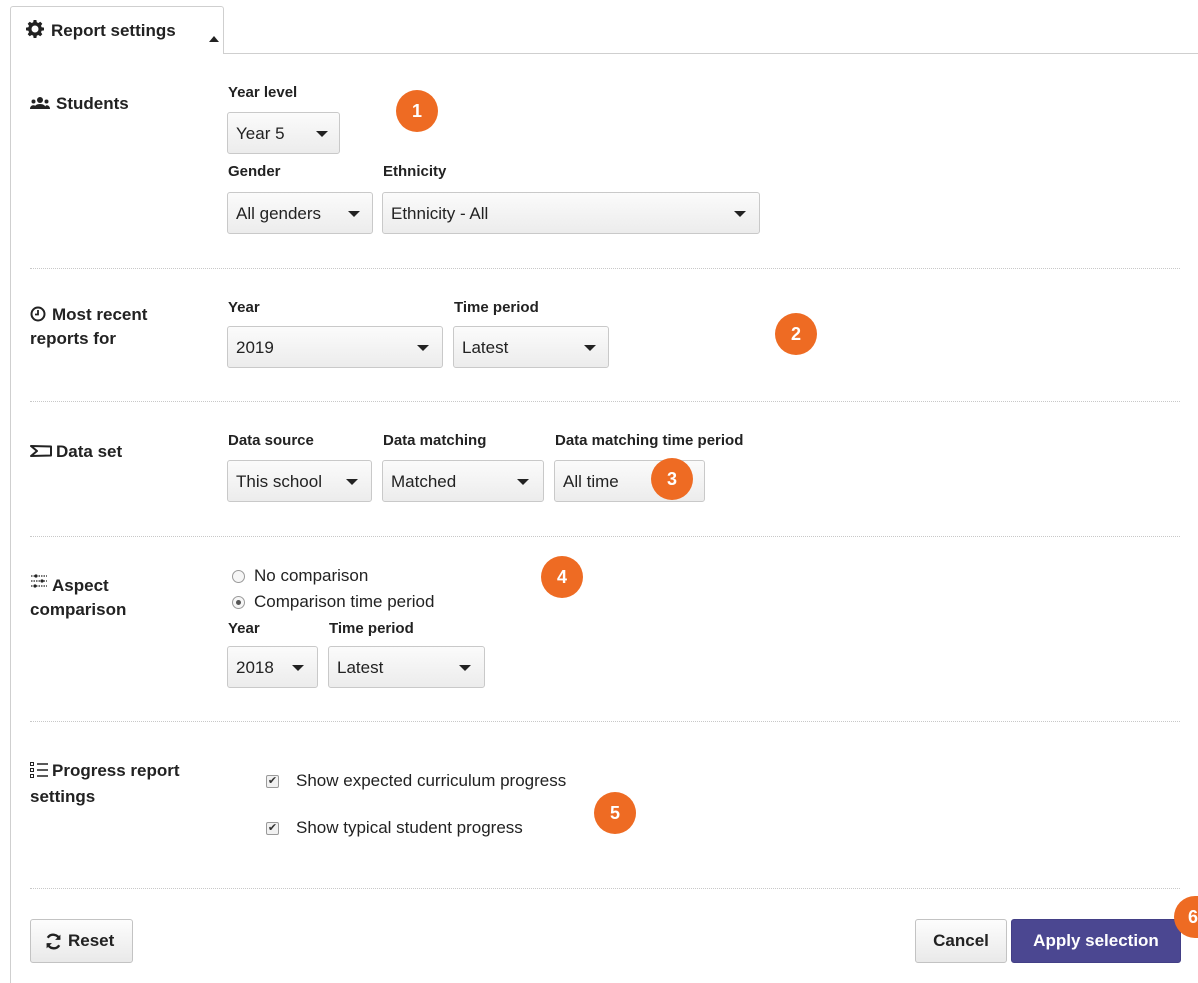  I want to click on tab-label: Report settings, so click(113, 30).